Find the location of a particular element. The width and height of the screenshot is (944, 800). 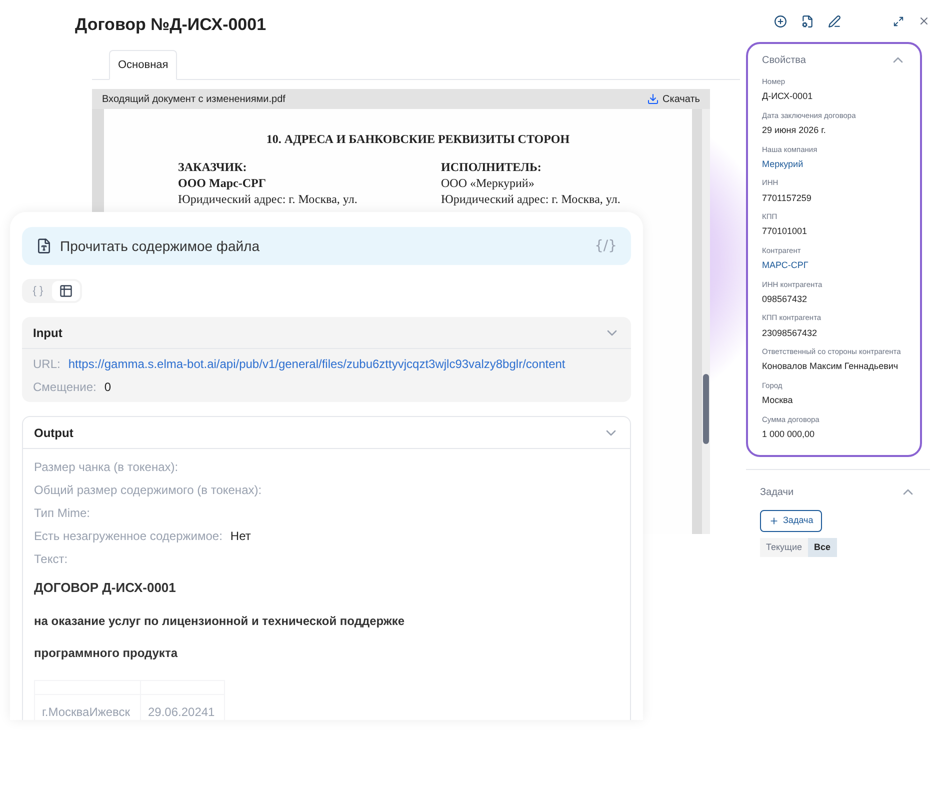

field-link: МАРС-СРГ is located at coordinates (834, 265).